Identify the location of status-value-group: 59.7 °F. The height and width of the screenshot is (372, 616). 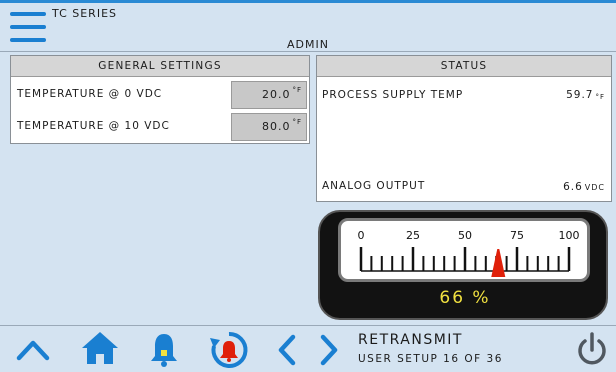
(585, 97).